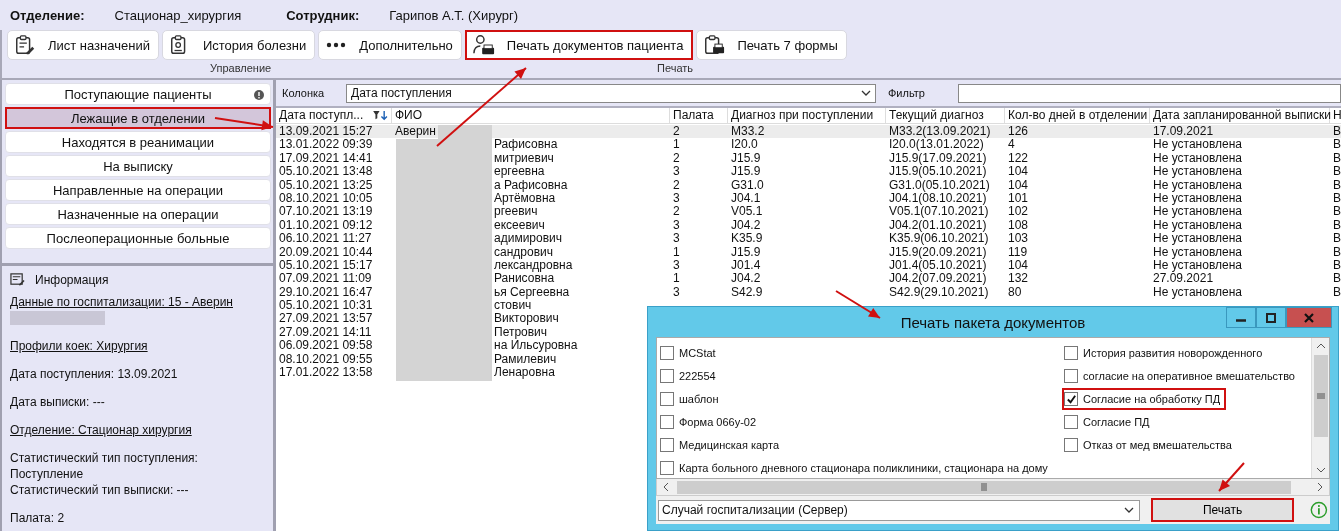  What do you see at coordinates (611, 93) in the screenshot?
I see `column-dropdown: Дата поступления` at bounding box center [611, 93].